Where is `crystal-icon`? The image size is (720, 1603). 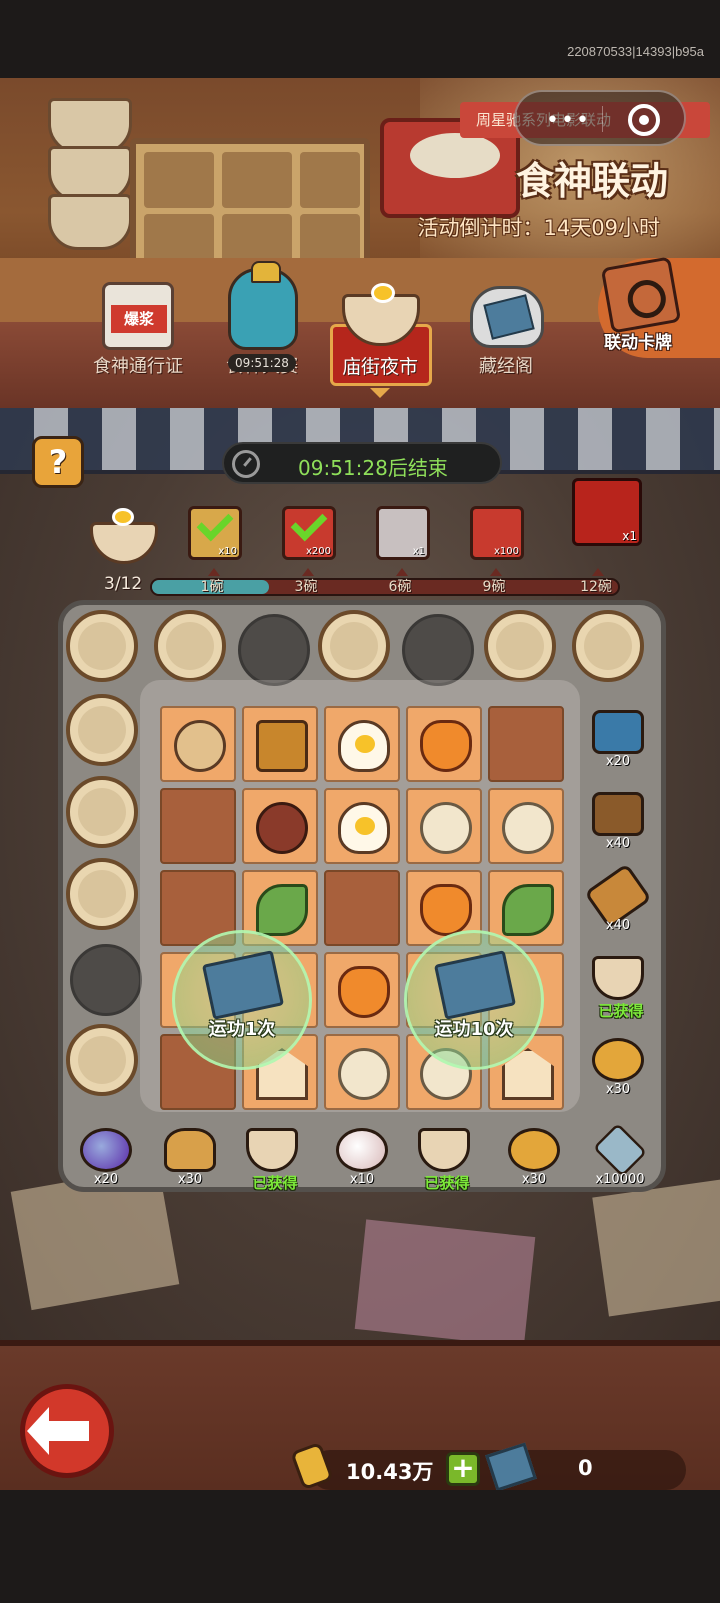 crystal-icon is located at coordinates (620, 1150).